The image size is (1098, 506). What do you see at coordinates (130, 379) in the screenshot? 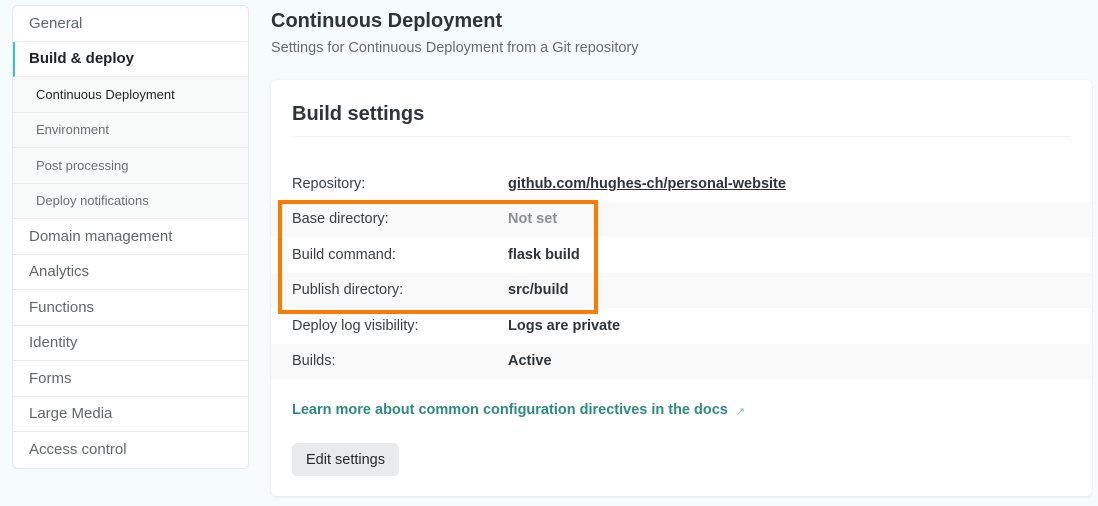
I see `sidebar-item-forms: Forms` at bounding box center [130, 379].